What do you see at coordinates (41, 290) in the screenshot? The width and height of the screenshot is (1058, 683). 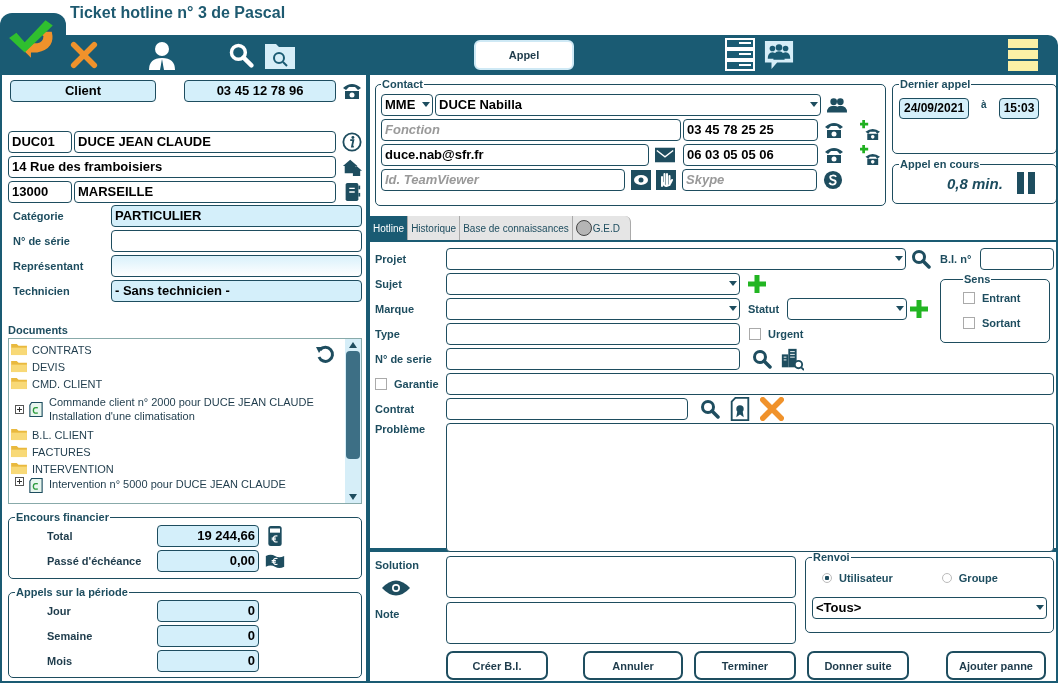 I see `field-label: Technicien` at bounding box center [41, 290].